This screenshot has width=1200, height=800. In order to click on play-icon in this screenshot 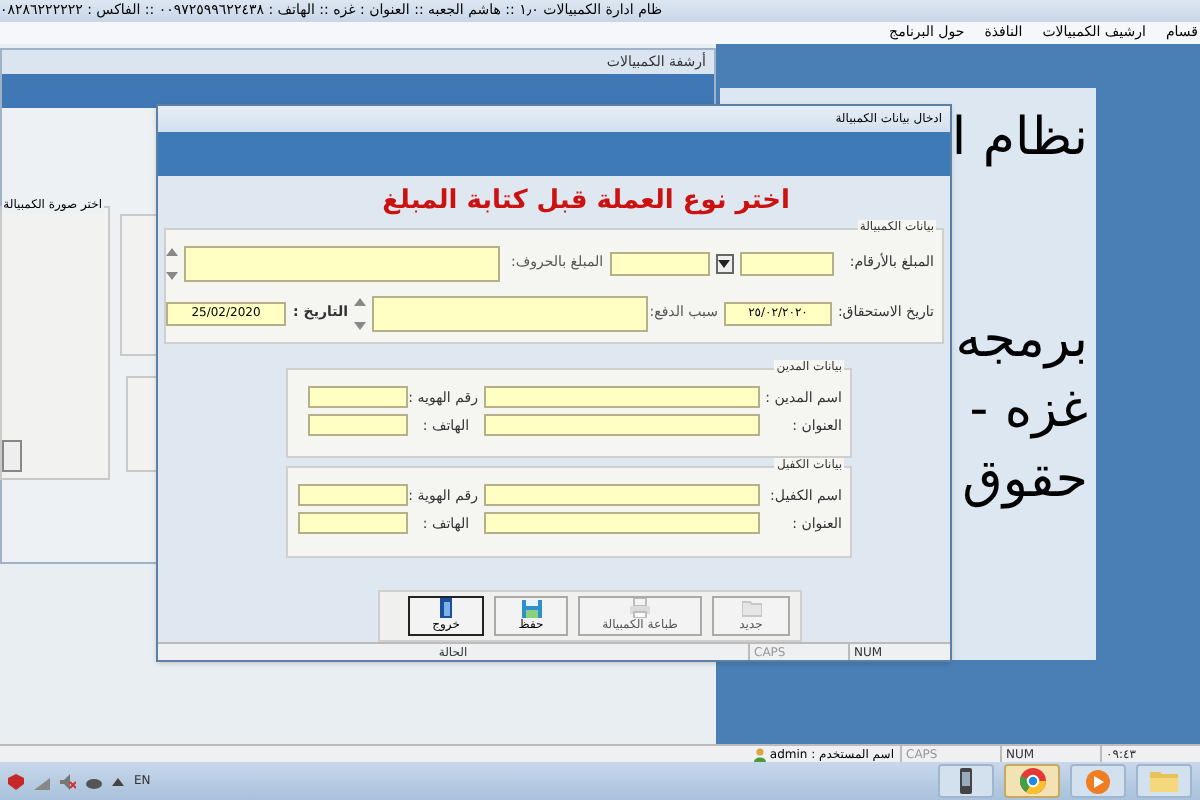, I will do `click(1098, 781)`.